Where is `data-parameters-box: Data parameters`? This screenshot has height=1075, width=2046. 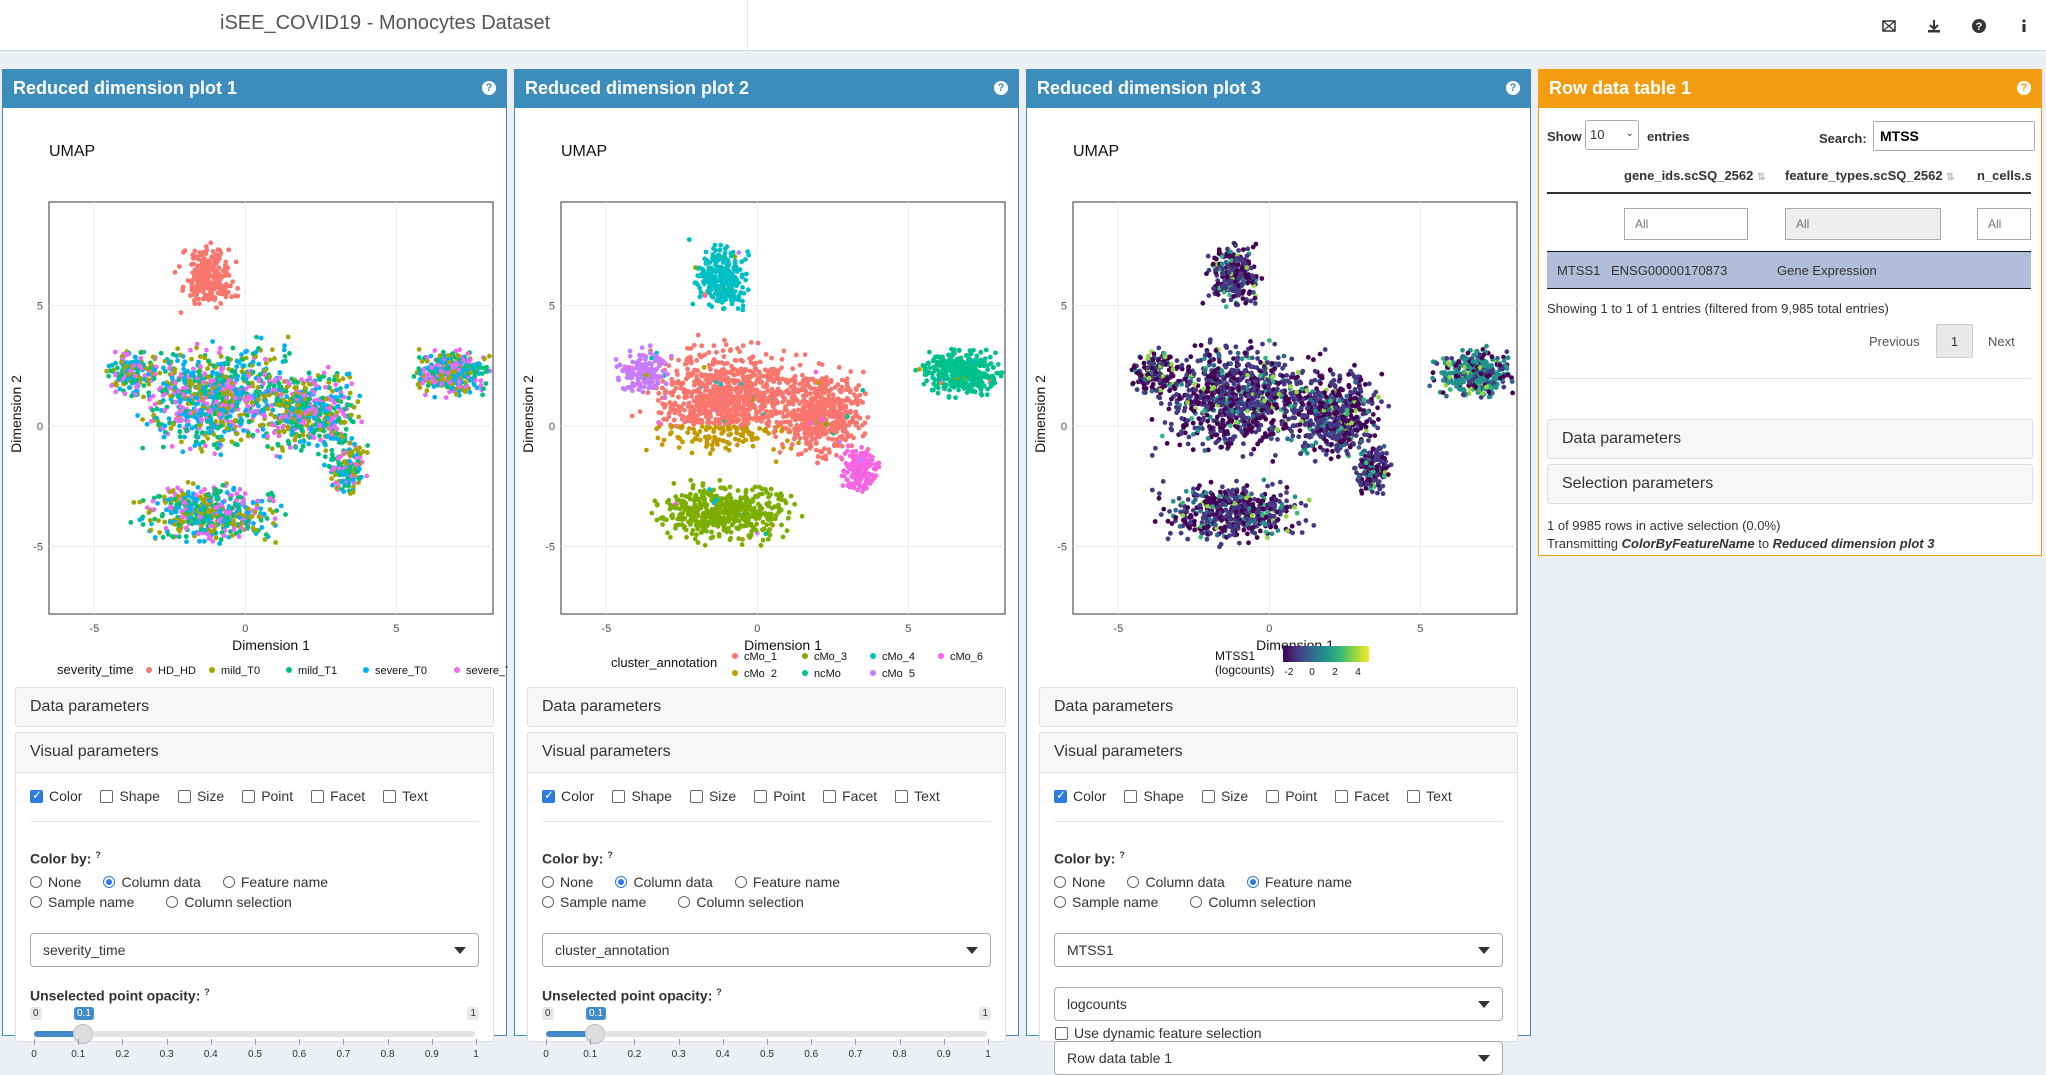 data-parameters-box: Data parameters is located at coordinates (254, 707).